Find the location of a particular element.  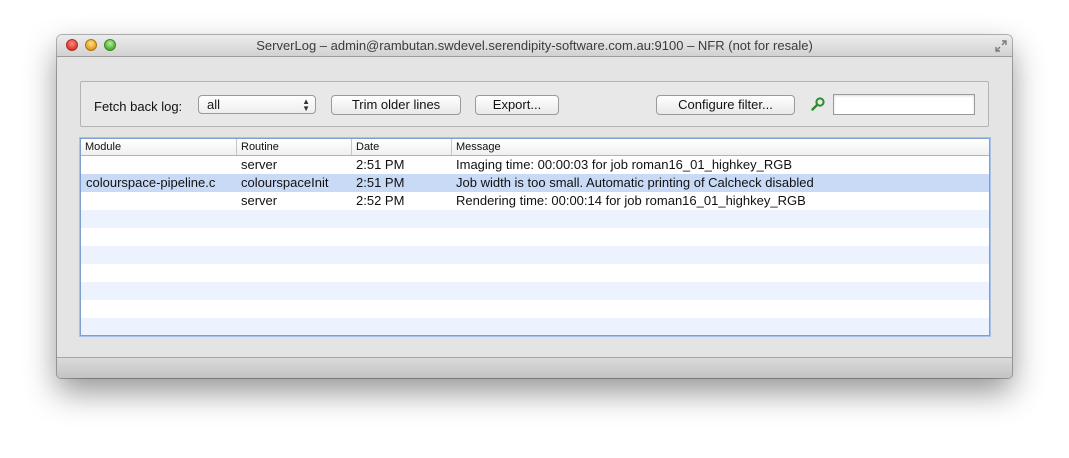

filter-search-input is located at coordinates (904, 104).